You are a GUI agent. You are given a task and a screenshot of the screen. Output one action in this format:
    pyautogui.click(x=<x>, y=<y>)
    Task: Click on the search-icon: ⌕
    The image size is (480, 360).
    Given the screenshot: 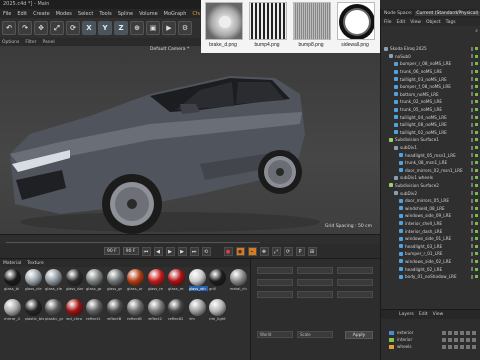 What is the action you would take?
    pyautogui.click(x=476, y=31)
    